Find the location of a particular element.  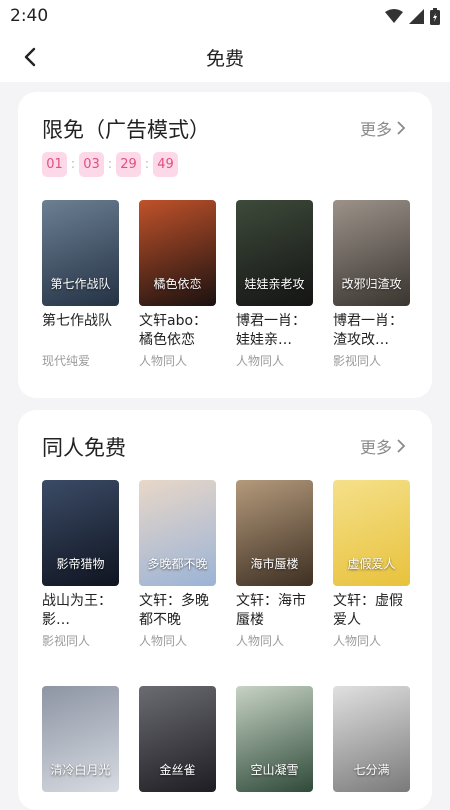

book-title: 文轩：多晚都不晚 is located at coordinates (174, 610).